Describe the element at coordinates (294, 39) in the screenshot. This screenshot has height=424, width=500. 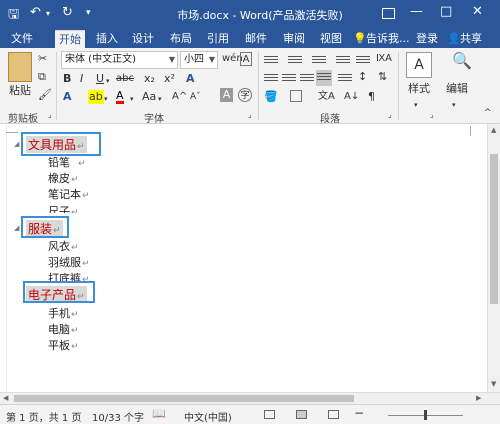
I see `tab-review: 审阅` at that location.